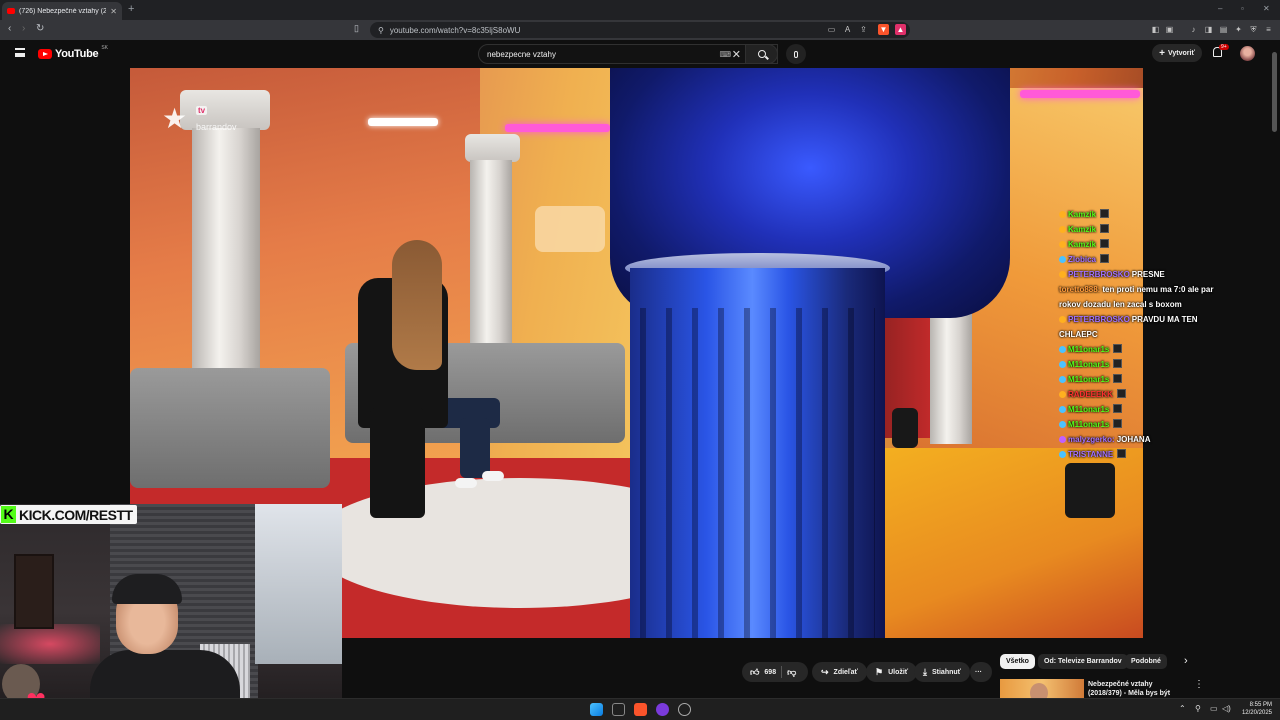 The image size is (1280, 720). I want to click on save-label: Uložiť, so click(898, 672).